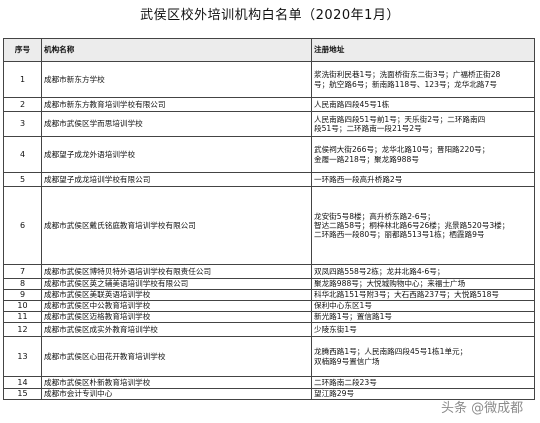 The height and width of the screenshot is (423, 540). What do you see at coordinates (482, 408) in the screenshot?
I see `watermark: 头条 @微成都` at bounding box center [482, 408].